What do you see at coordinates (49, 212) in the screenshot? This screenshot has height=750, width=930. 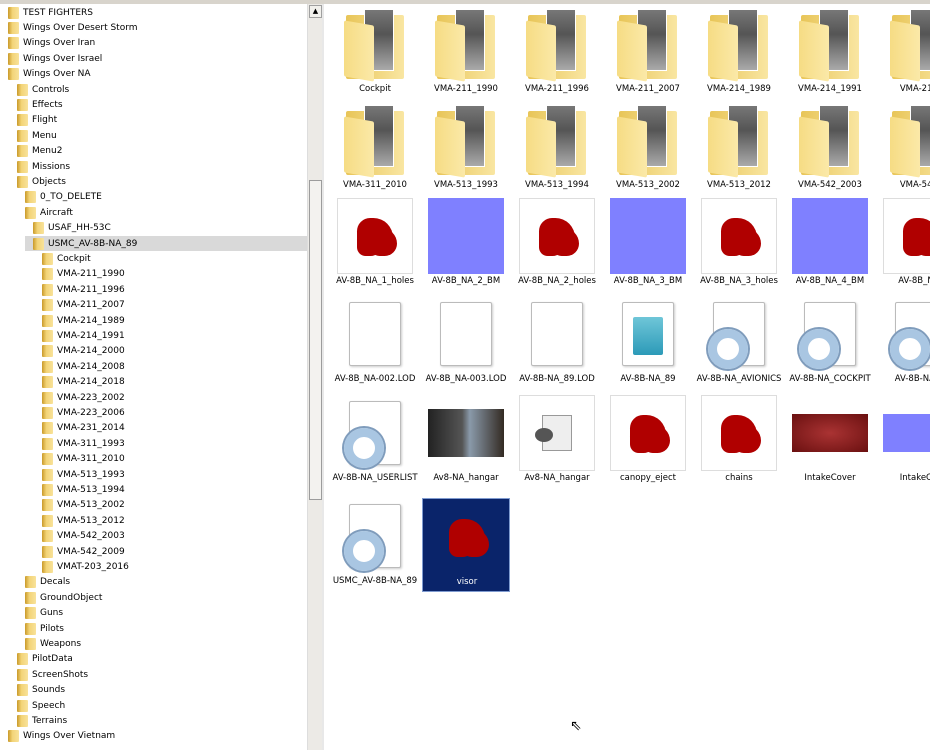 I see `tree-item: Aircraft` at bounding box center [49, 212].